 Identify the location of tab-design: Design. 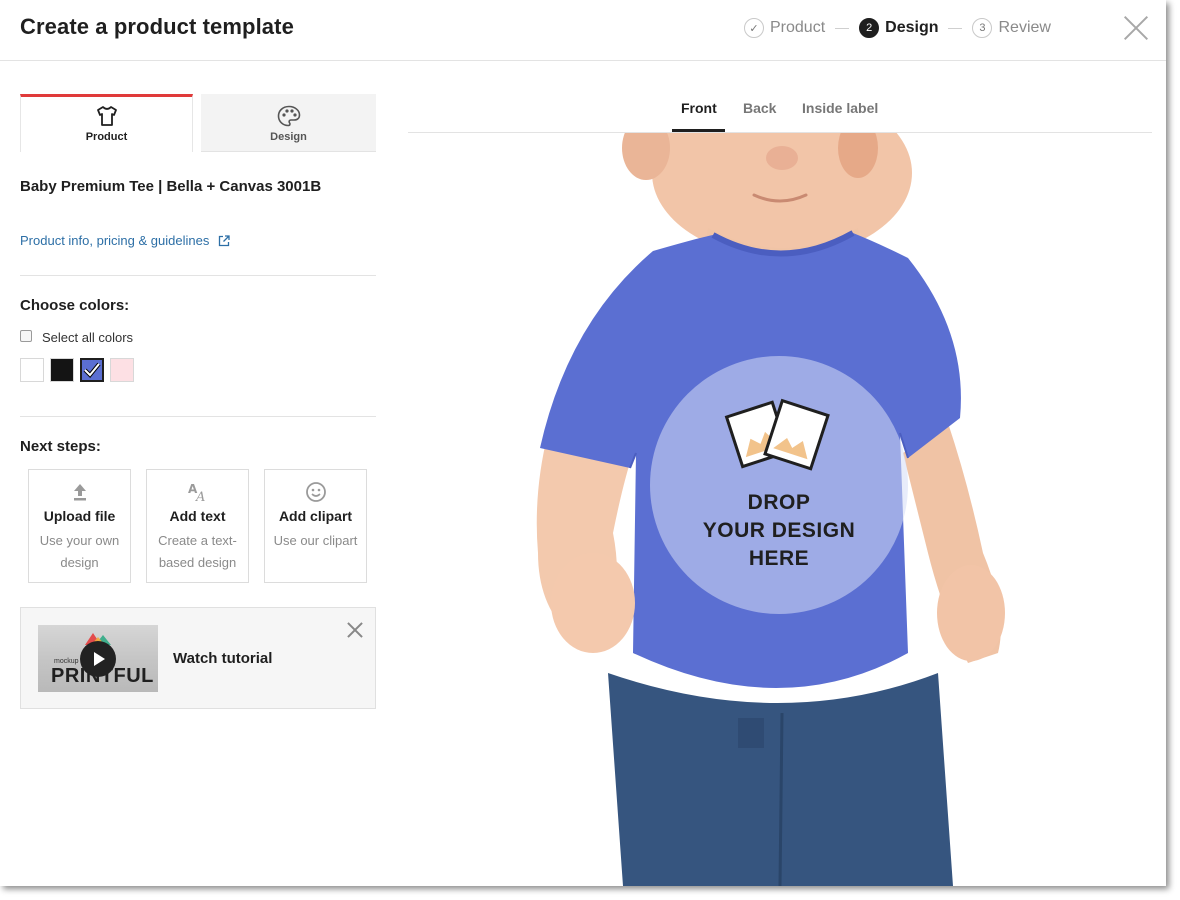
(288, 123).